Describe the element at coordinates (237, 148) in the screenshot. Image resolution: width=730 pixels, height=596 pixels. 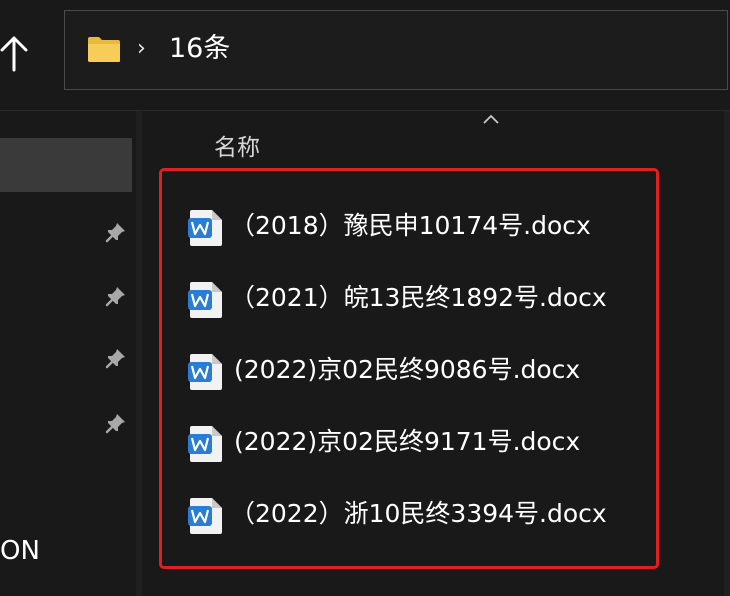
I see `column-header-name: 名称` at that location.